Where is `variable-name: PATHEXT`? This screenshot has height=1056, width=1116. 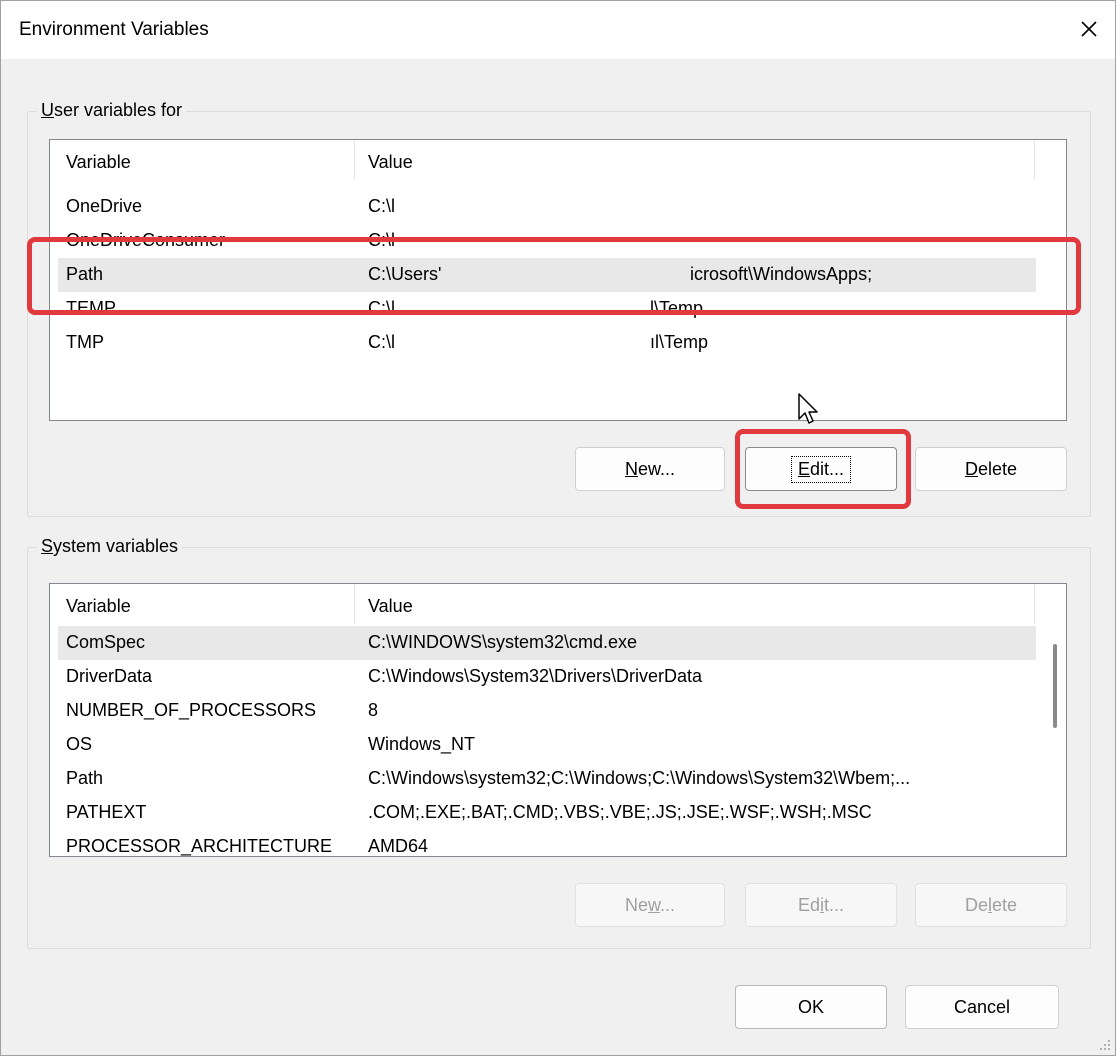
variable-name: PATHEXT is located at coordinates (106, 812).